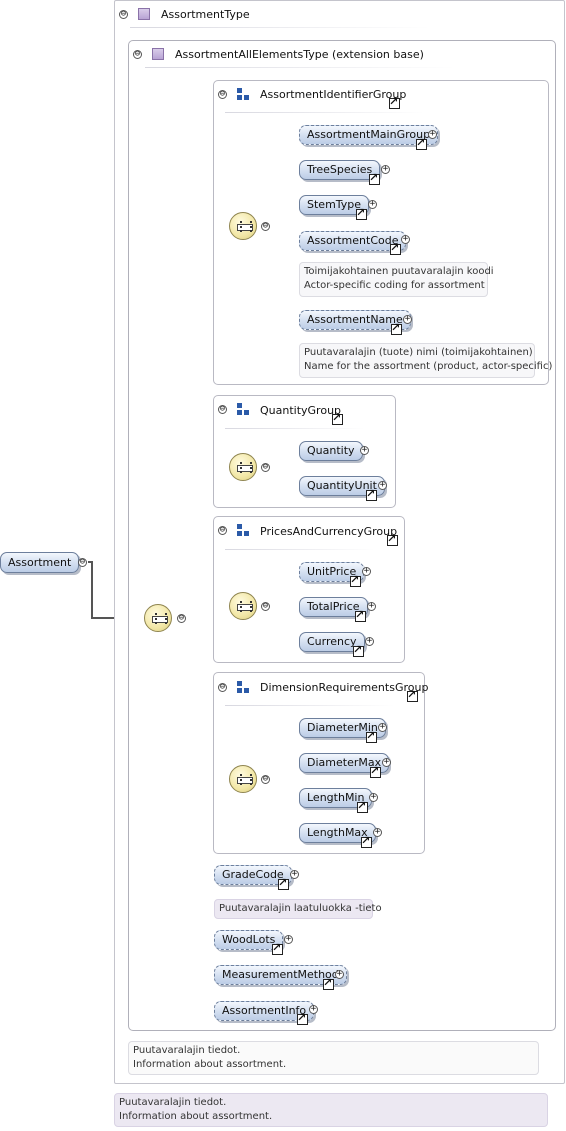  I want to click on complex-type-title: AssortmentType, so click(205, 14).